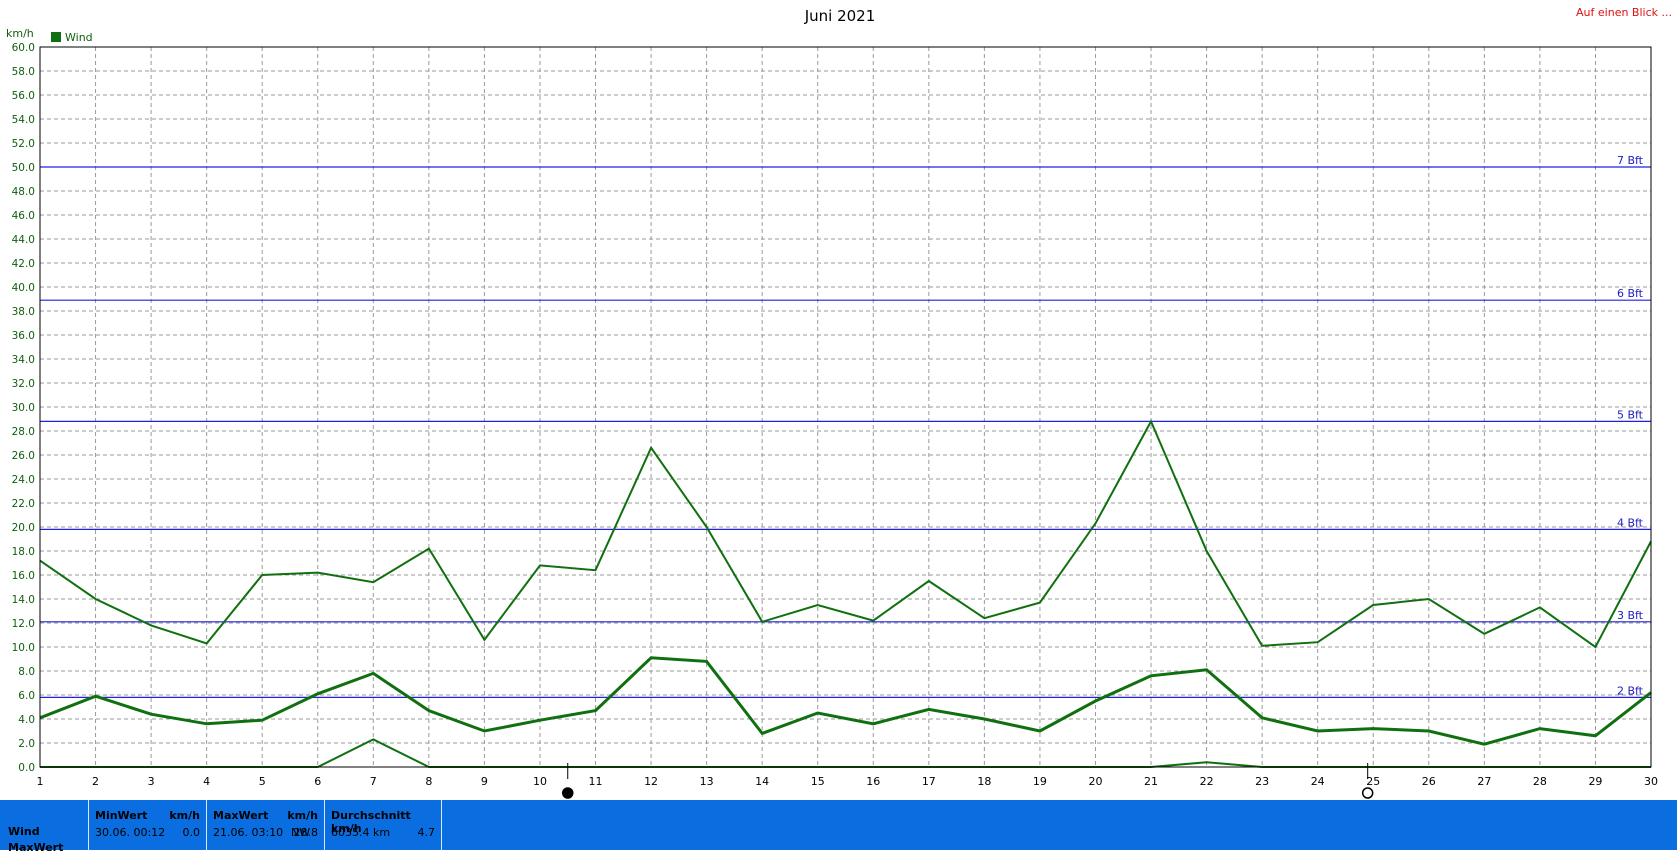 The height and width of the screenshot is (856, 1677). Describe the element at coordinates (23, 96) in the screenshot. I see `y-tick-label: 56.0` at that location.